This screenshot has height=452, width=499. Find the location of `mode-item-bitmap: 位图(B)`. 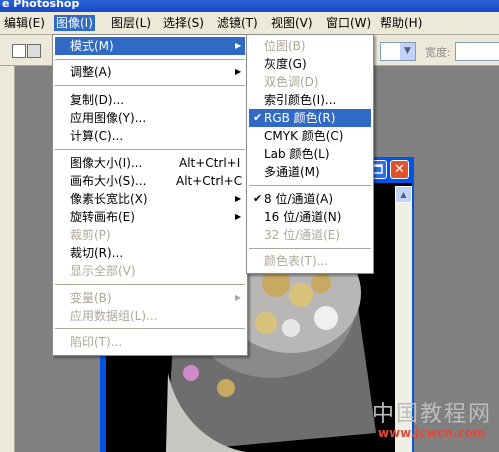

mode-item-bitmap: 位图(B) is located at coordinates (310, 46).